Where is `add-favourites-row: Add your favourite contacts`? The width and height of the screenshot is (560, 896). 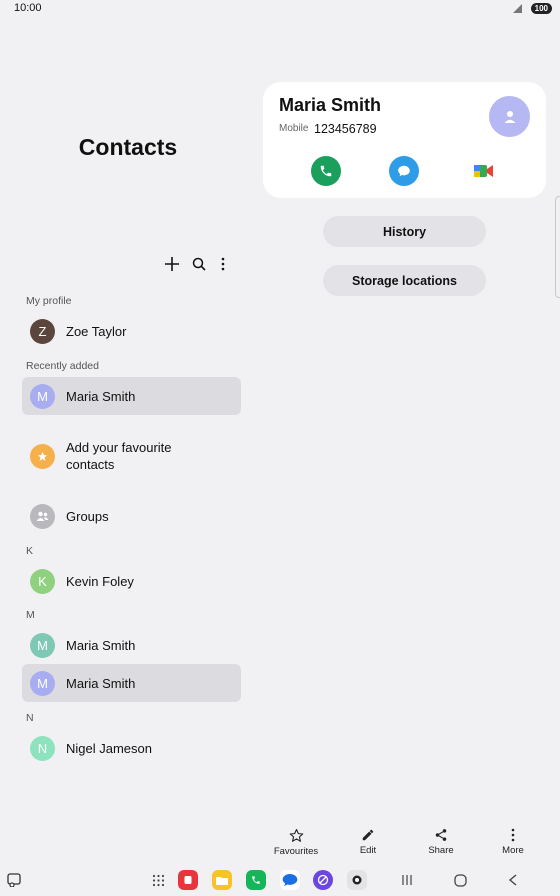 add-favourites-row: Add your favourite contacts is located at coordinates (131, 456).